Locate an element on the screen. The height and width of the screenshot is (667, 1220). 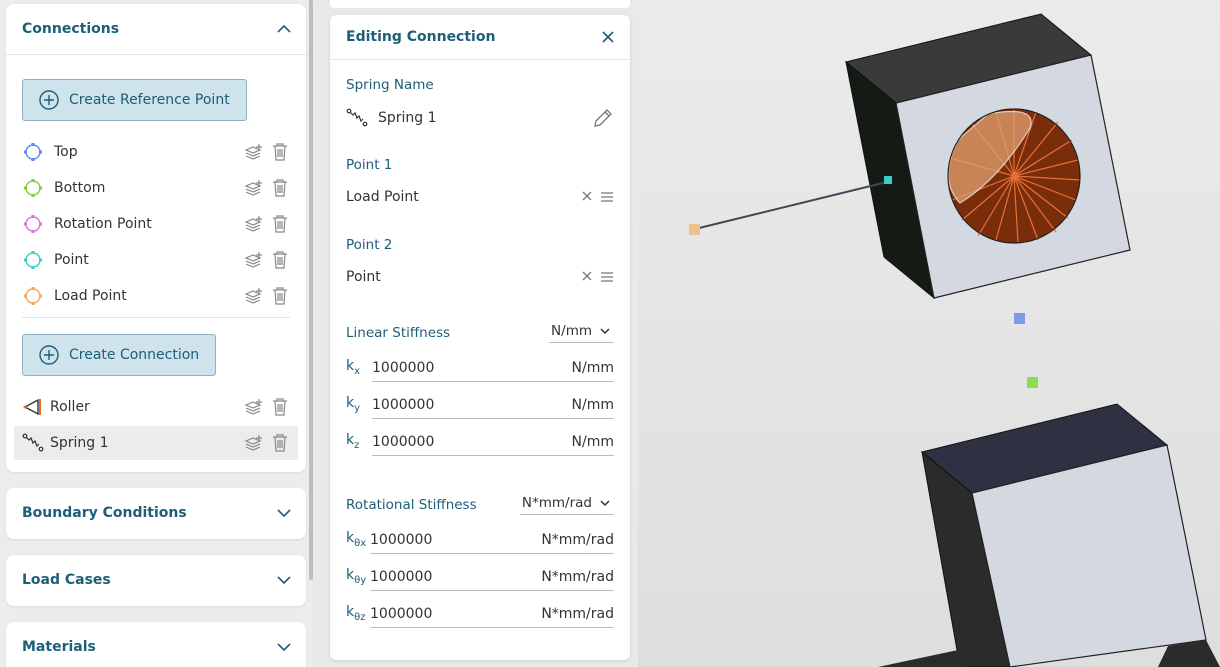
create-reference-point-label: Create Reference Point is located at coordinates (149, 100).